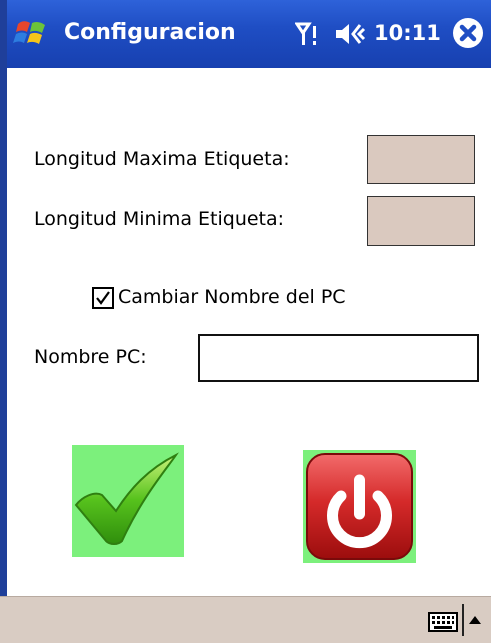 The height and width of the screenshot is (643, 491). I want to click on close-icon, so click(468, 33).